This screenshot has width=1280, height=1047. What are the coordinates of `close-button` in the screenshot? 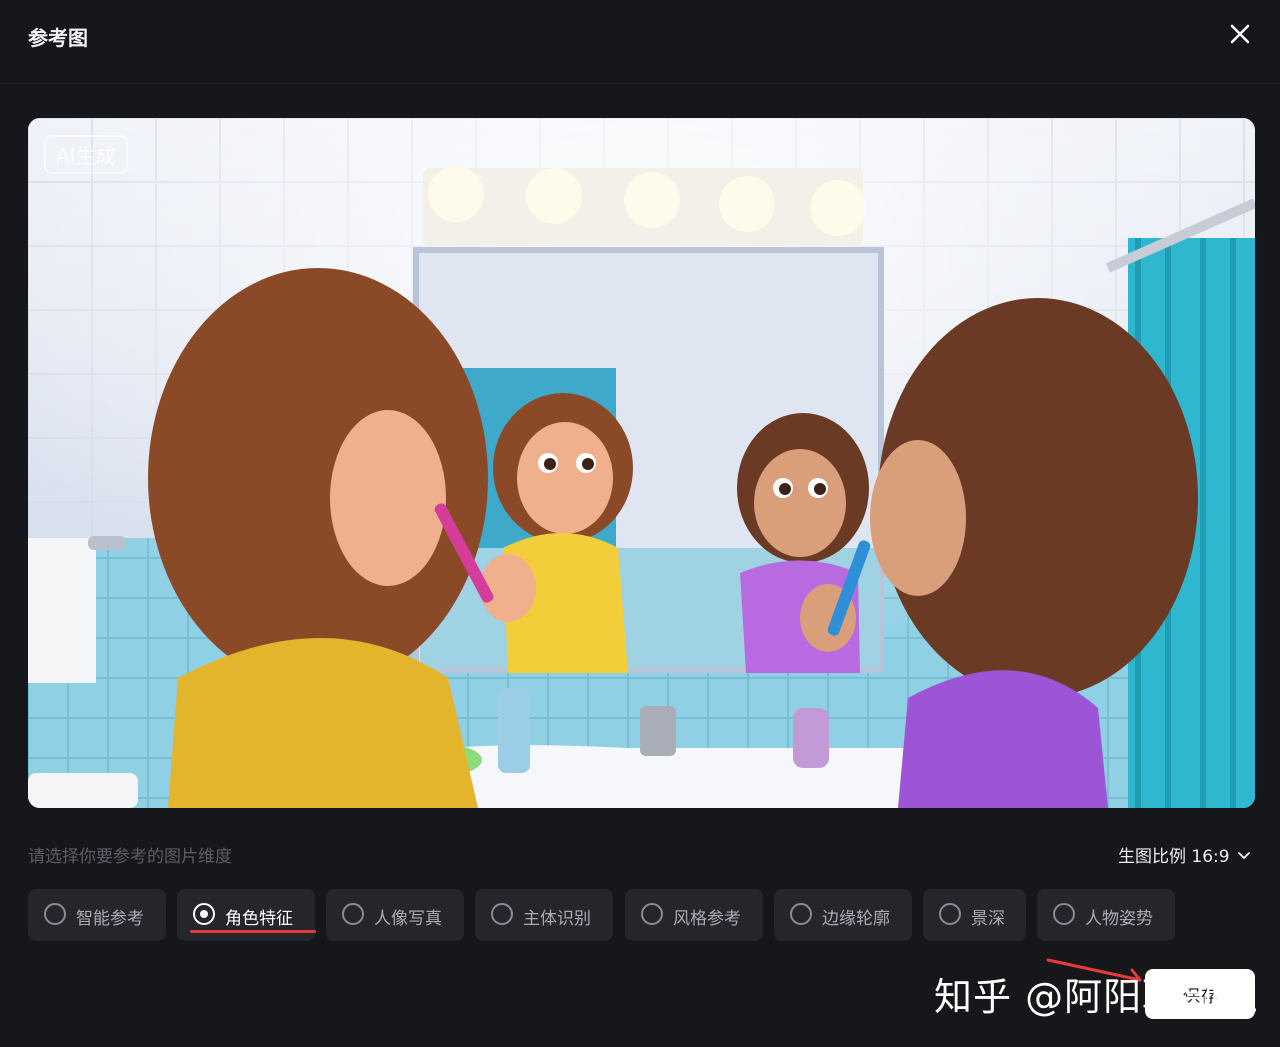 It's located at (1240, 34).